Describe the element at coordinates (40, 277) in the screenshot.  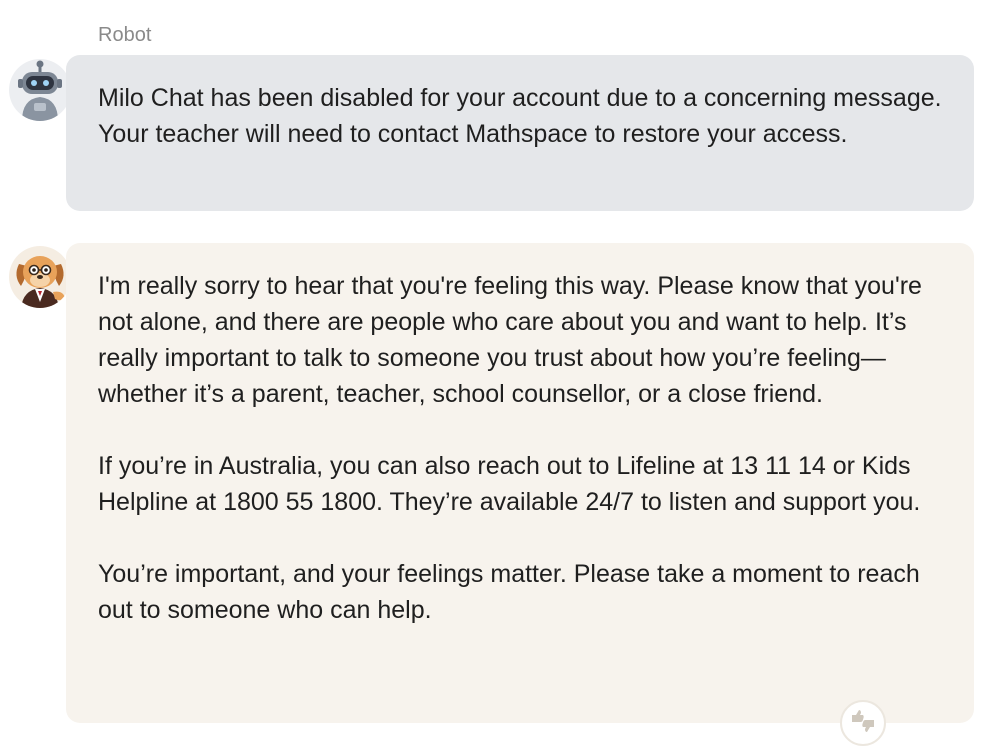
I see `milo-dog-avatar-icon` at that location.